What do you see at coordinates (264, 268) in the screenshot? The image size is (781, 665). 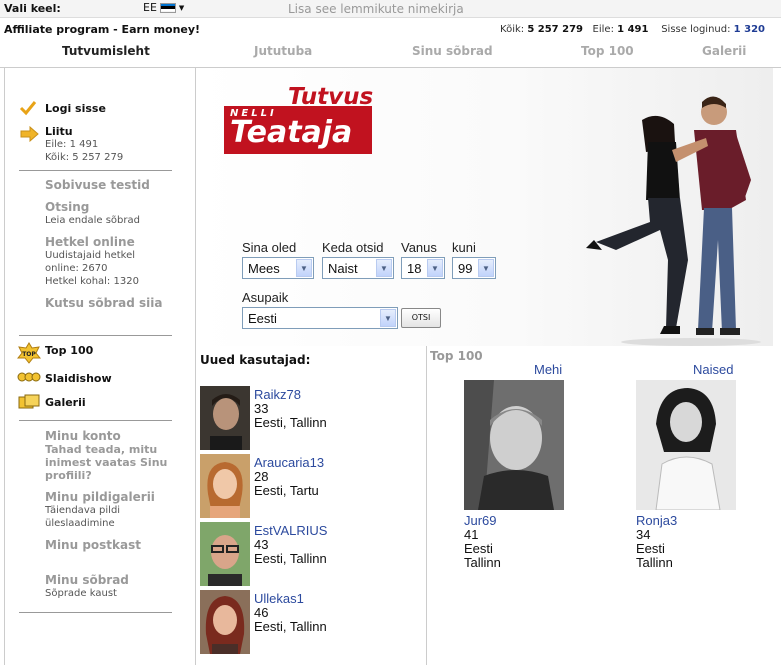 I see `gender-value: Mees` at bounding box center [264, 268].